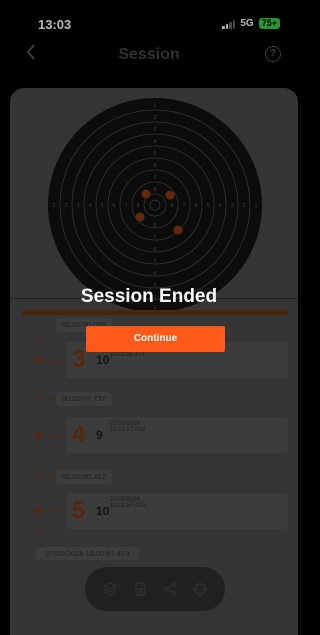 This screenshot has width=320, height=635. I want to click on continue-button: Continue, so click(155, 339).